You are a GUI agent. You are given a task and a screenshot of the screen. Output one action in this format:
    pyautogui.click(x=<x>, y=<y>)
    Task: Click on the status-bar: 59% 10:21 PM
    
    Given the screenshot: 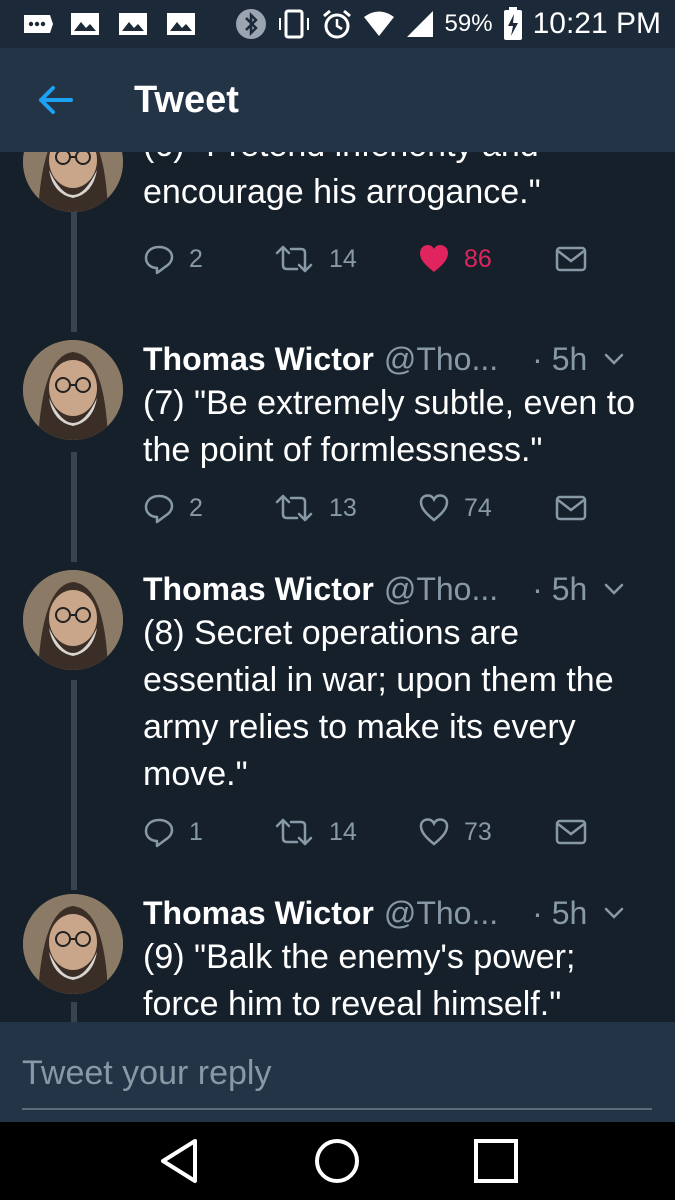 What is the action you would take?
    pyautogui.click(x=337, y=24)
    